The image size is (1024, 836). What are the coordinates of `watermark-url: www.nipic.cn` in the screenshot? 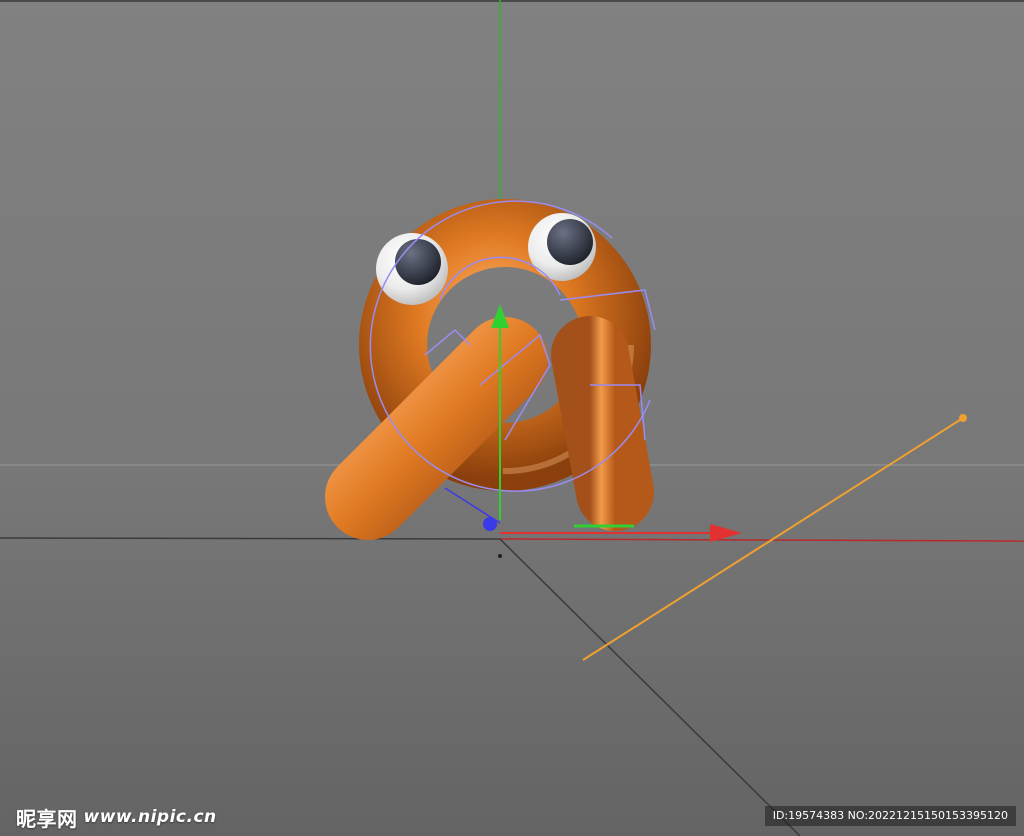 It's located at (150, 817).